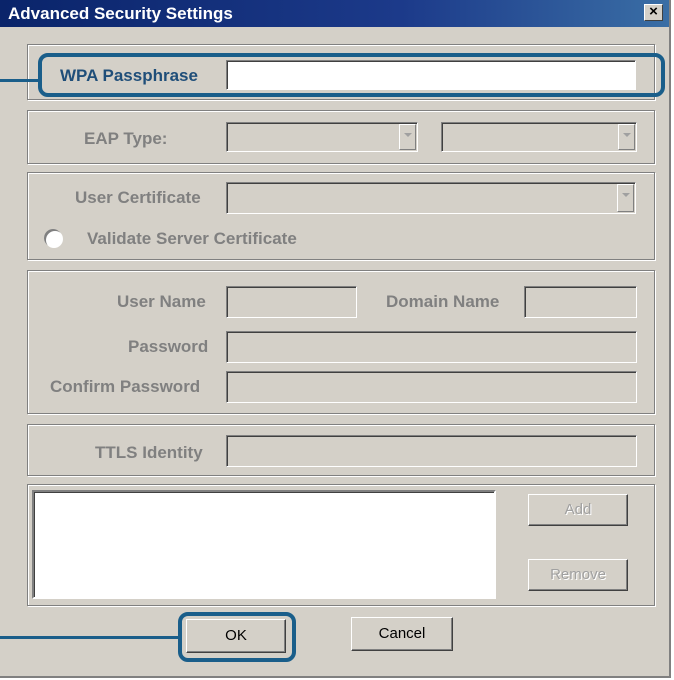  I want to click on password-text, so click(431, 347).